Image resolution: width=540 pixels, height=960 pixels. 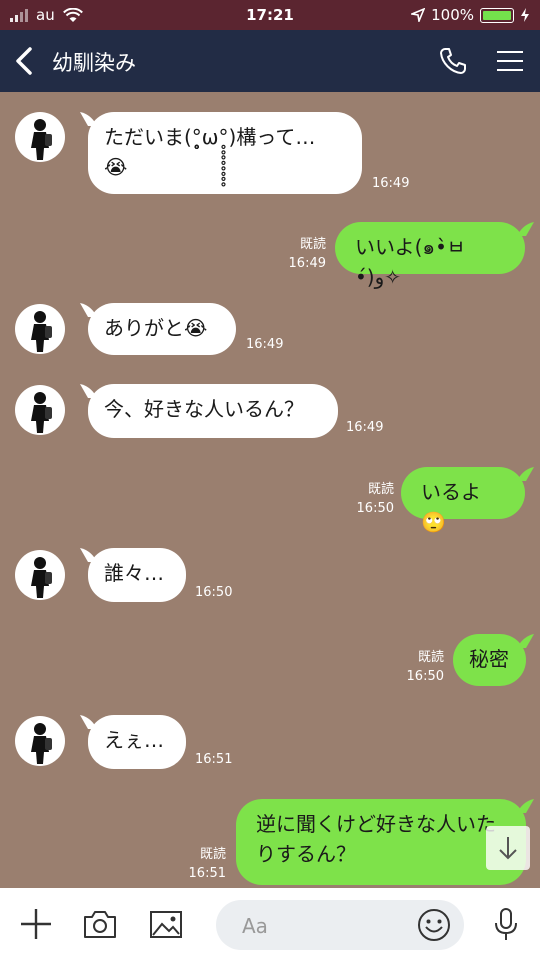 I want to click on message-bubble: ただいま(°̥̥̥̥̥̥̥̥ω°̥̥̥̥̥̥̥̥)構って… 😭, so click(x=225, y=153).